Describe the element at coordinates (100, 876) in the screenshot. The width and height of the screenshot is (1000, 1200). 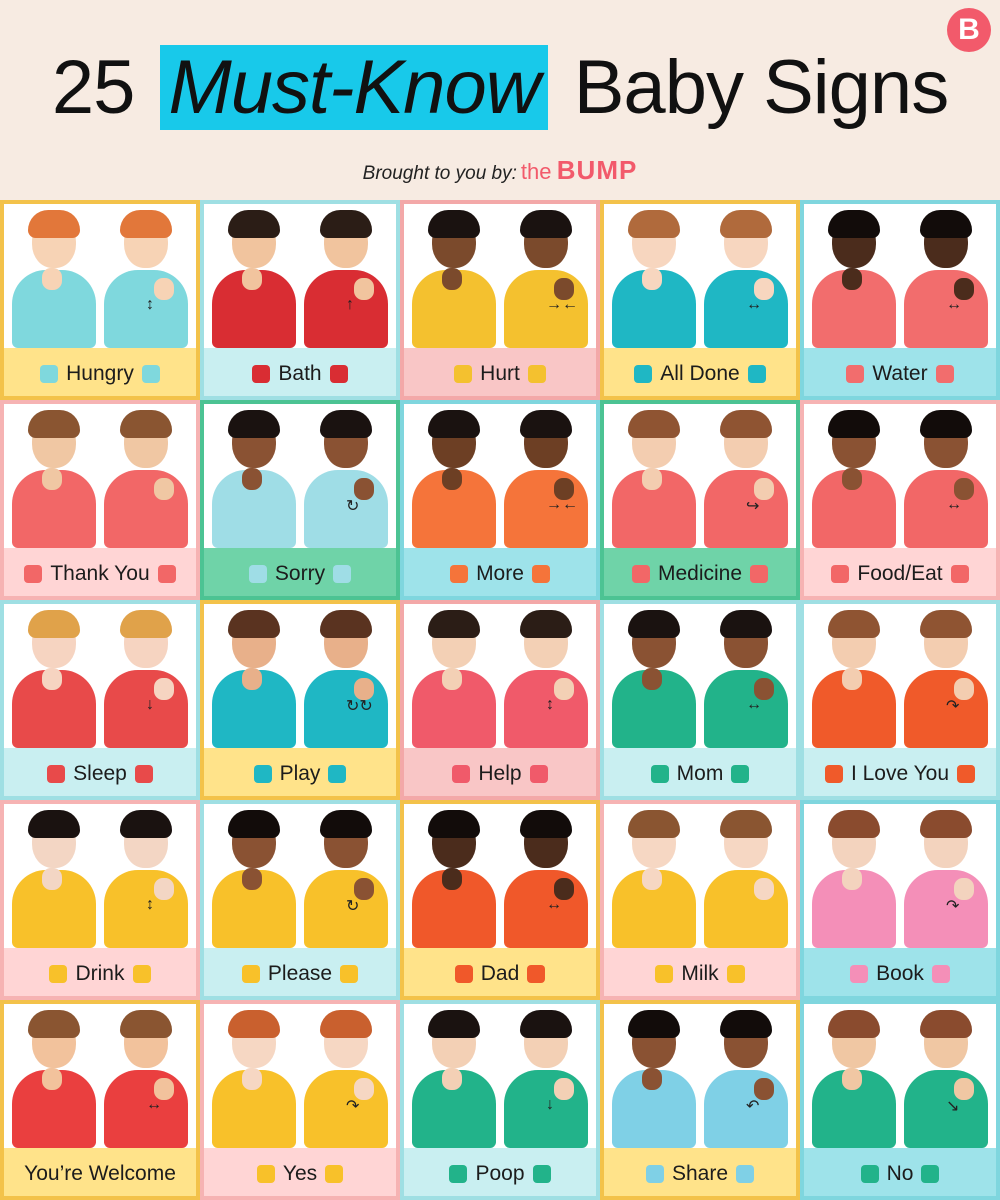
I see `sign-illustration: ↕` at that location.